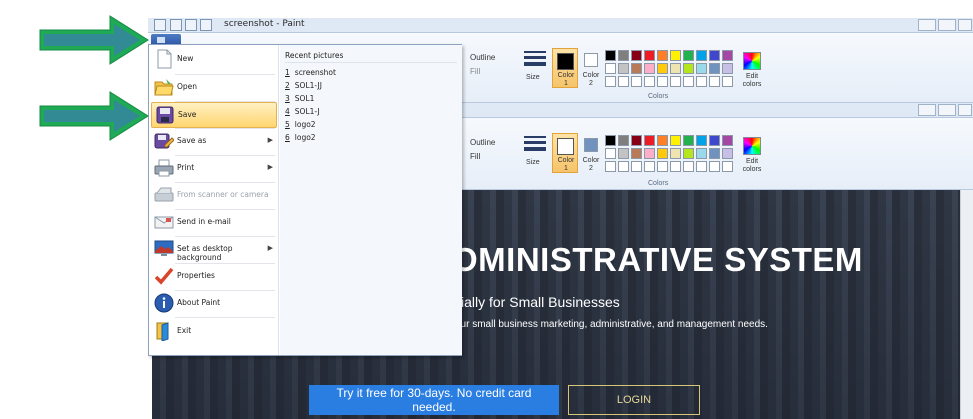 Image resolution: width=973 pixels, height=419 pixels. Describe the element at coordinates (191, 25) in the screenshot. I see `undo-icon` at that location.